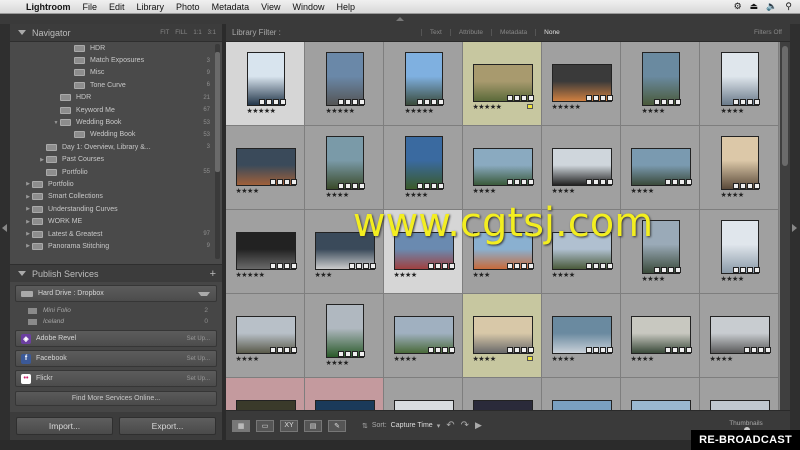 Image resolution: width=800 pixels, height=450 pixels. Describe the element at coordinates (365, 426) in the screenshot. I see `sort-direction-icon: ⇅` at that location.